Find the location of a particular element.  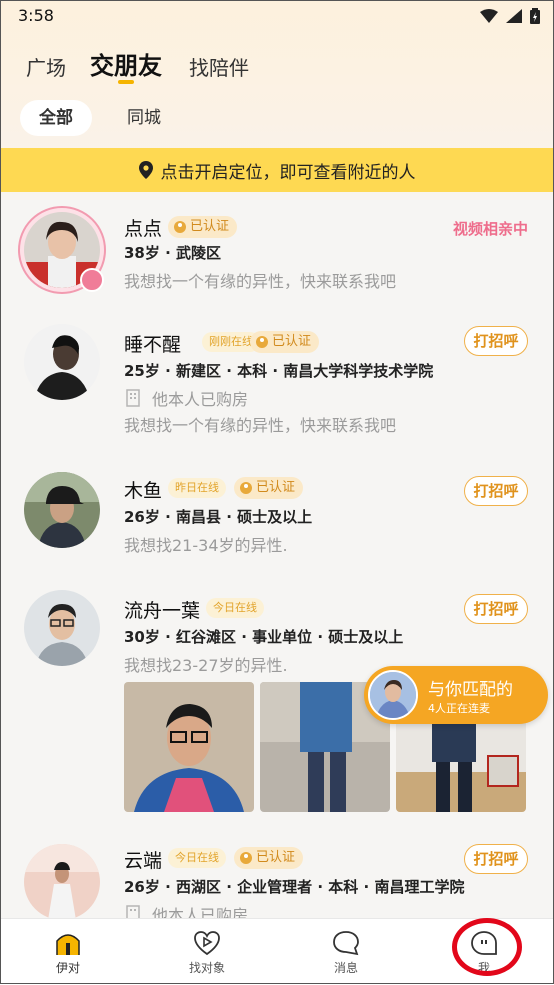

user-name: 点点 is located at coordinates (143, 229).